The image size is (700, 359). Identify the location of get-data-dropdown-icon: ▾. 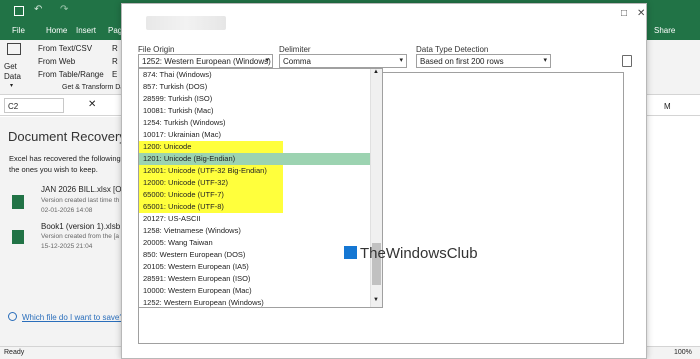
(11, 85).